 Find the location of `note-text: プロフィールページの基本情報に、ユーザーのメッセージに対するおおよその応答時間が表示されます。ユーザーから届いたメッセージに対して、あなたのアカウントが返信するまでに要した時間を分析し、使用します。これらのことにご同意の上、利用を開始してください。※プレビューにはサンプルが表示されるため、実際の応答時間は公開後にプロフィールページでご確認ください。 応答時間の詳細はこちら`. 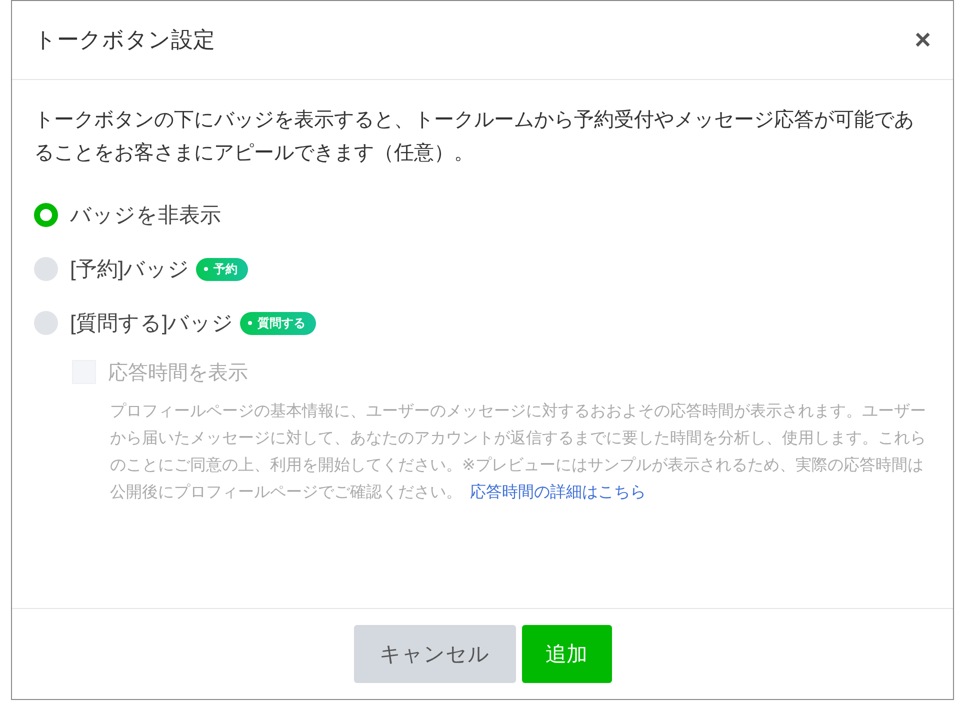

note-text: プロフィールページの基本情報に、ユーザーのメッセージに対するおおよその応答時間が表示されます。ユーザーから届いたメッセージに対して、あなたのアカウントが返信するまでに要した時間を分析し、使用します。これらのことにご同意の上、利用を開始してください。※プレビューにはサンプルが表示されるため、実際の応答時間は公開後にプロフィールページでご確認ください。 応答時間の詳細はこちら is located at coordinates (518, 452).